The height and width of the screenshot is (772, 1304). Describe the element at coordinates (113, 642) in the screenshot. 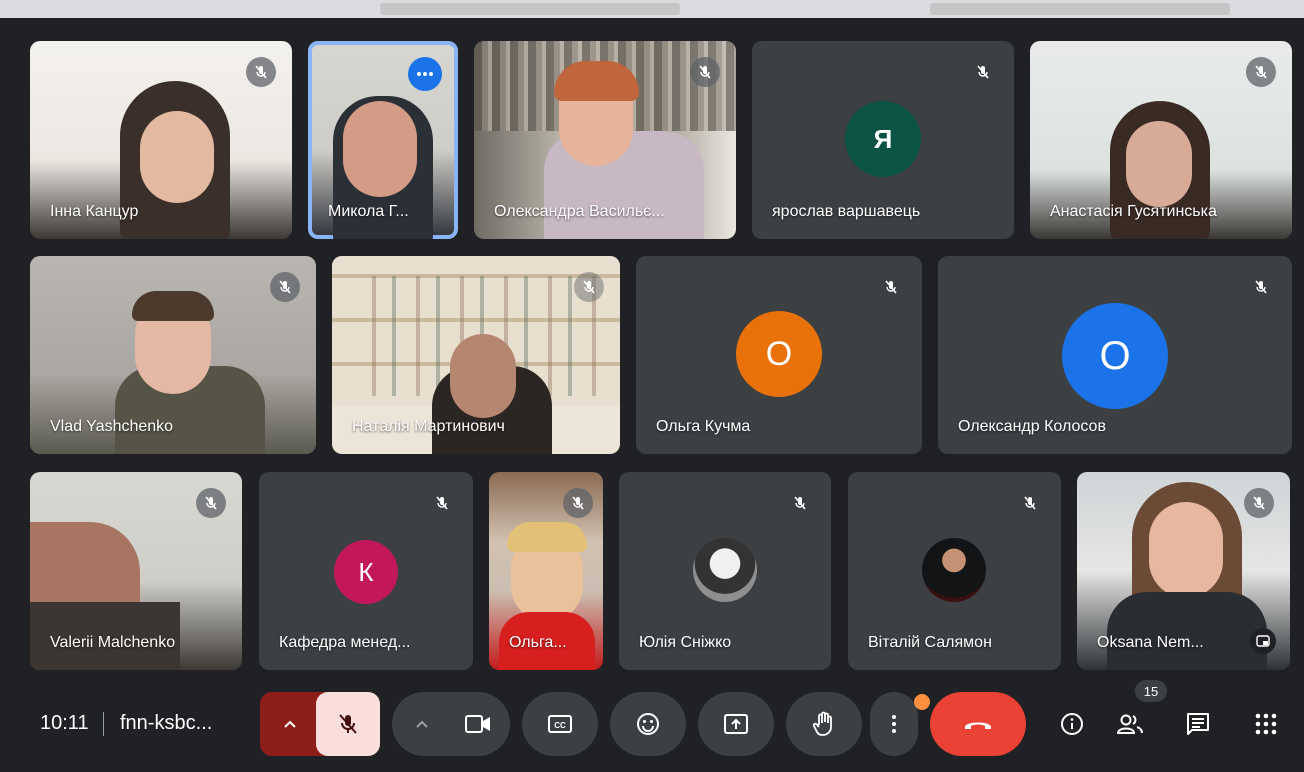

I see `participant-name: Valerii Malchenko` at that location.